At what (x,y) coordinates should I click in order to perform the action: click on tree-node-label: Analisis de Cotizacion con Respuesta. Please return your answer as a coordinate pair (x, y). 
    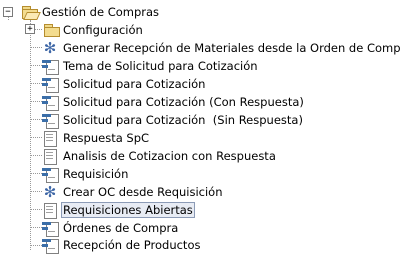
    Looking at the image, I should click on (169, 156).